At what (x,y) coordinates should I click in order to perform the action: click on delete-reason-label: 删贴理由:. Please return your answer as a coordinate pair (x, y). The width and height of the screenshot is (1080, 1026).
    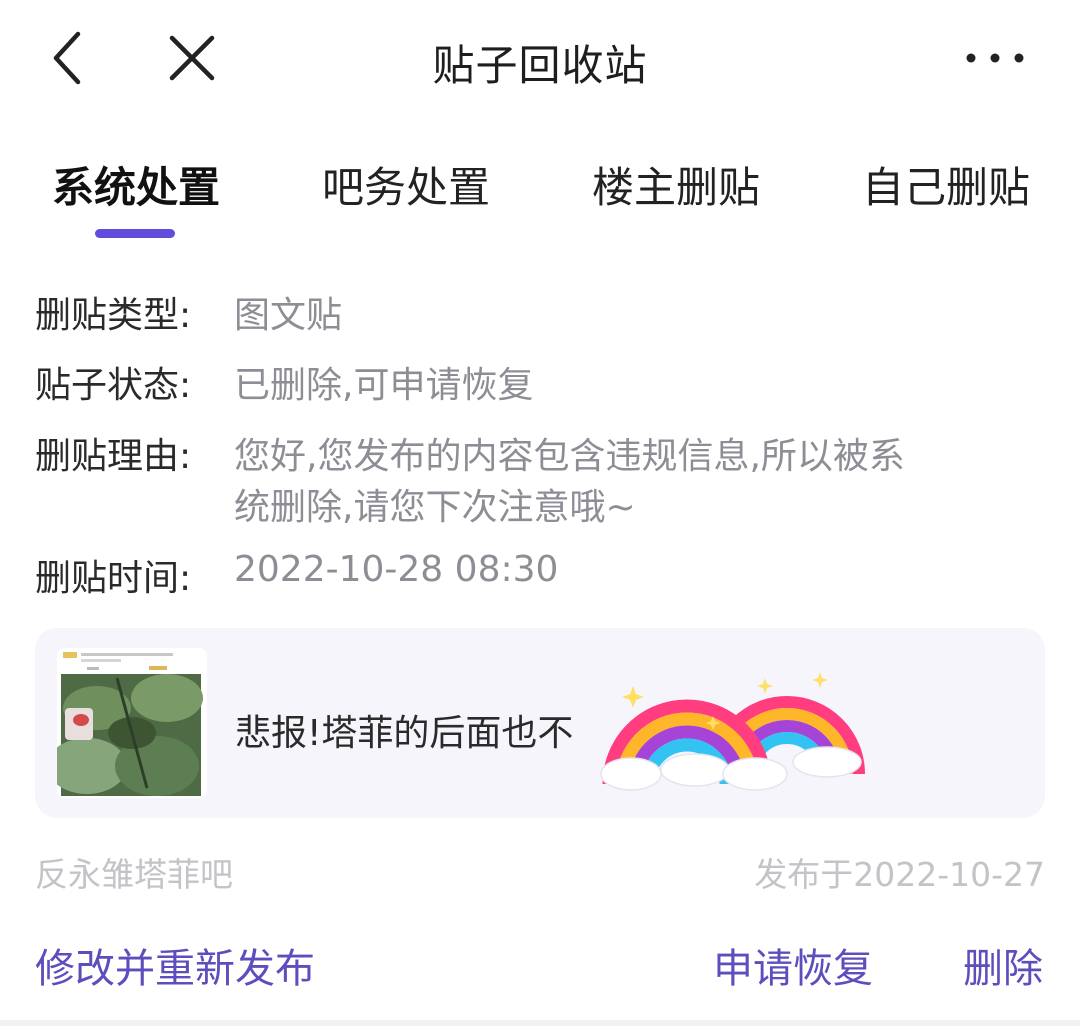
    Looking at the image, I should click on (113, 456).